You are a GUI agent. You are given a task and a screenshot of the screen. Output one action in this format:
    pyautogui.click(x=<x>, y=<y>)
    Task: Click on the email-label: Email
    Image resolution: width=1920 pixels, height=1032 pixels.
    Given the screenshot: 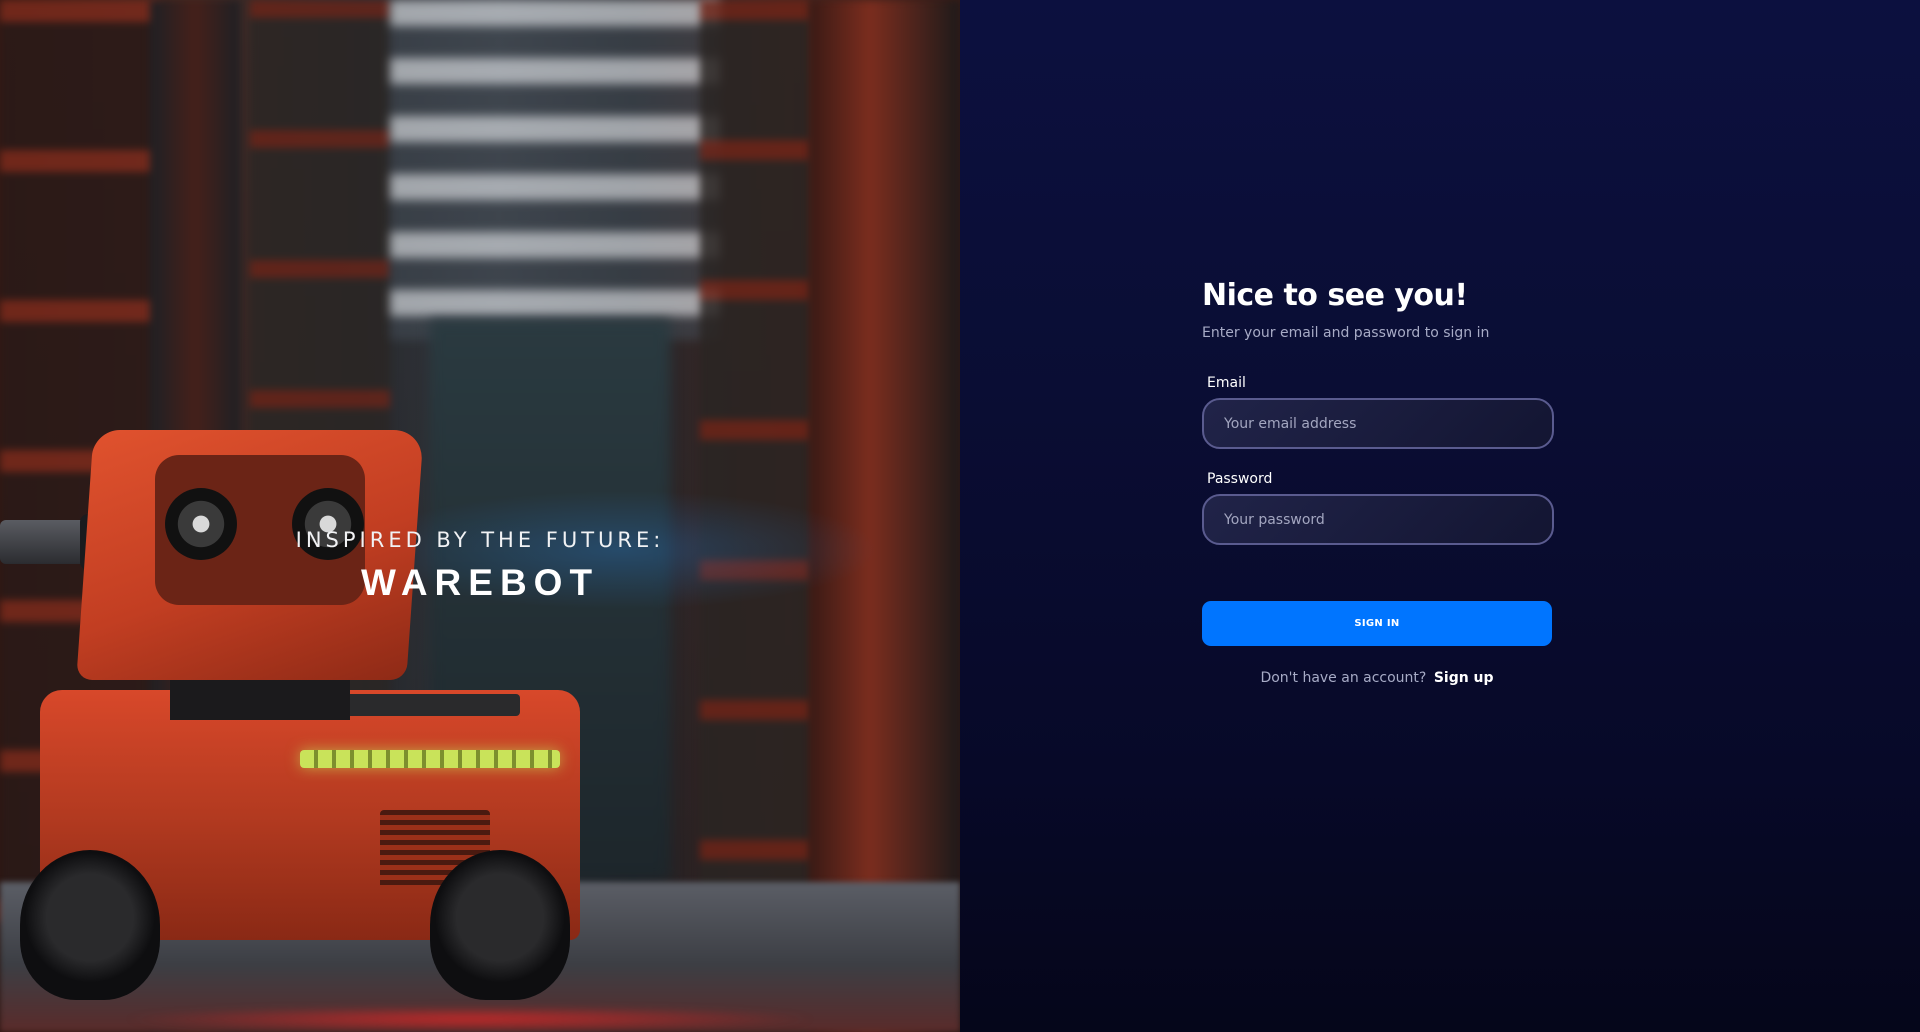 What is the action you would take?
    pyautogui.click(x=1226, y=383)
    